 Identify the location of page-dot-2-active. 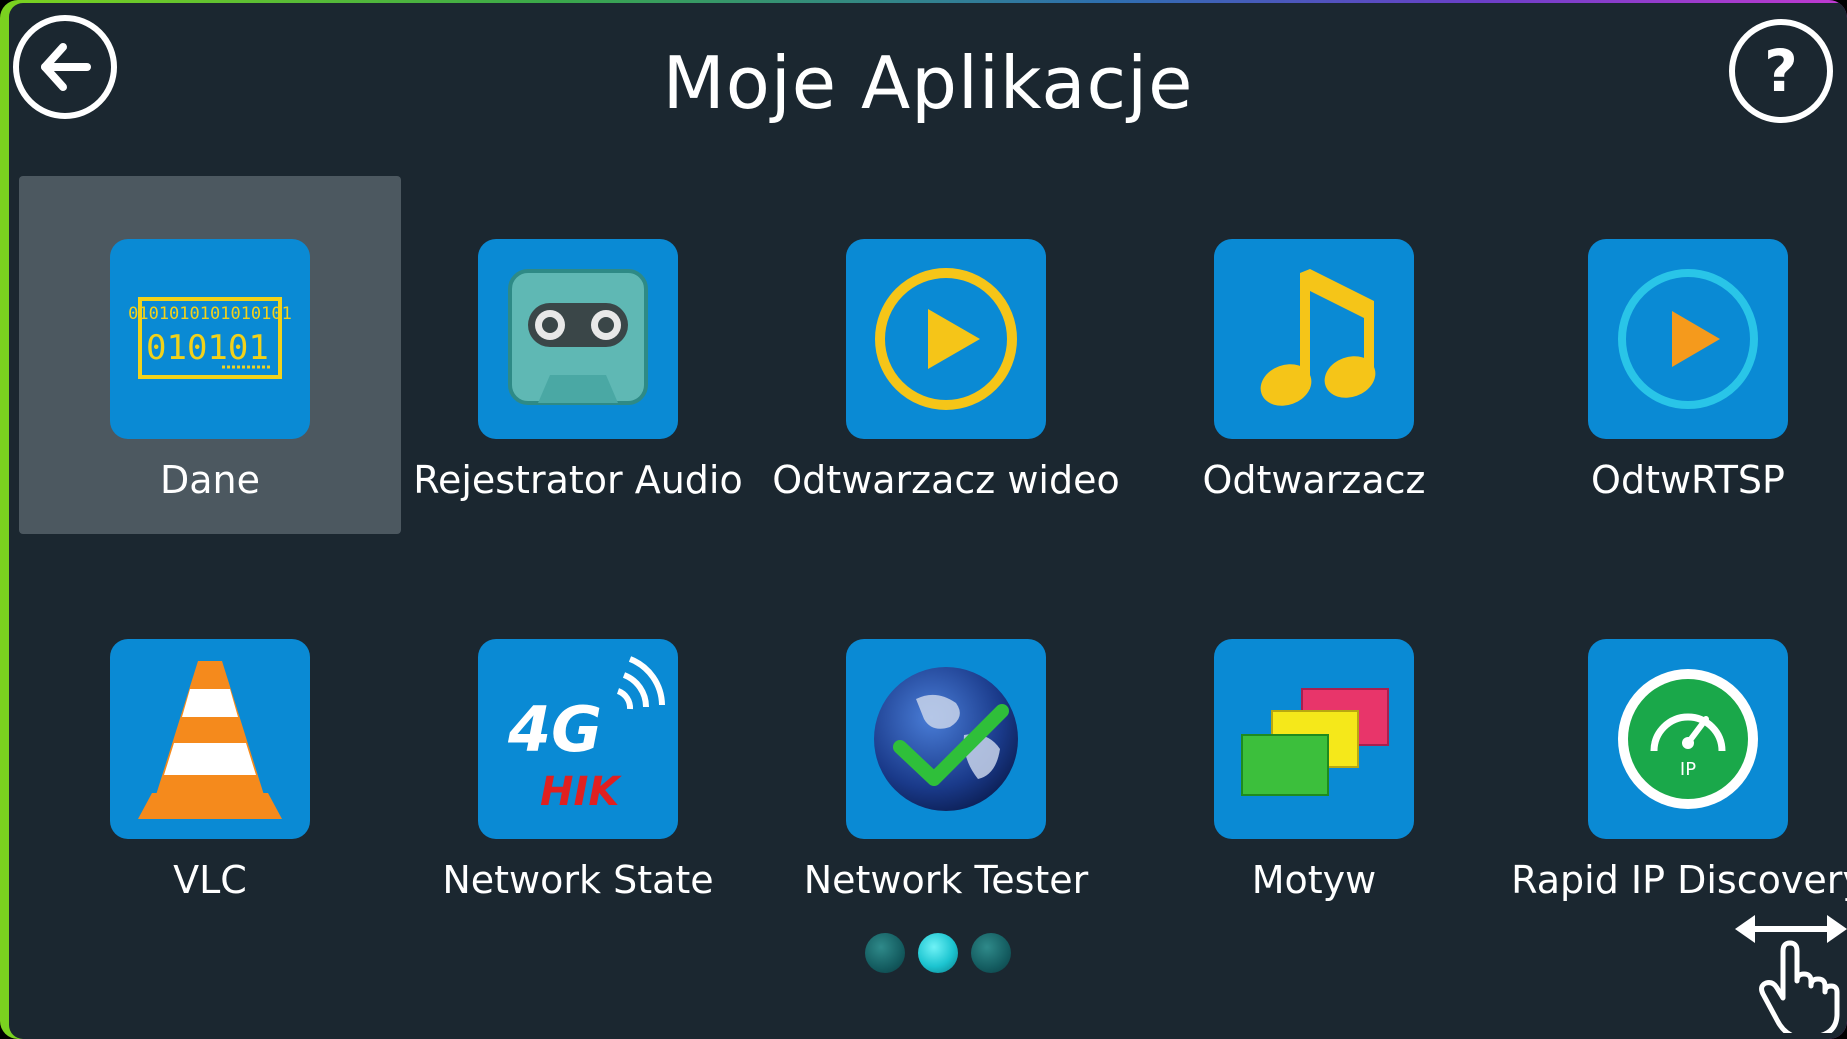
(938, 953).